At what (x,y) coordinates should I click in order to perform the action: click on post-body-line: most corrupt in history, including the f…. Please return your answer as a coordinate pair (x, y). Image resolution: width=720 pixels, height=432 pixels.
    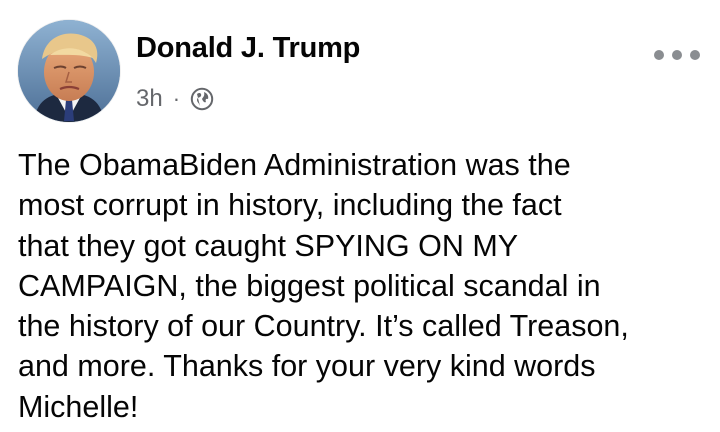
    Looking at the image, I should click on (290, 205).